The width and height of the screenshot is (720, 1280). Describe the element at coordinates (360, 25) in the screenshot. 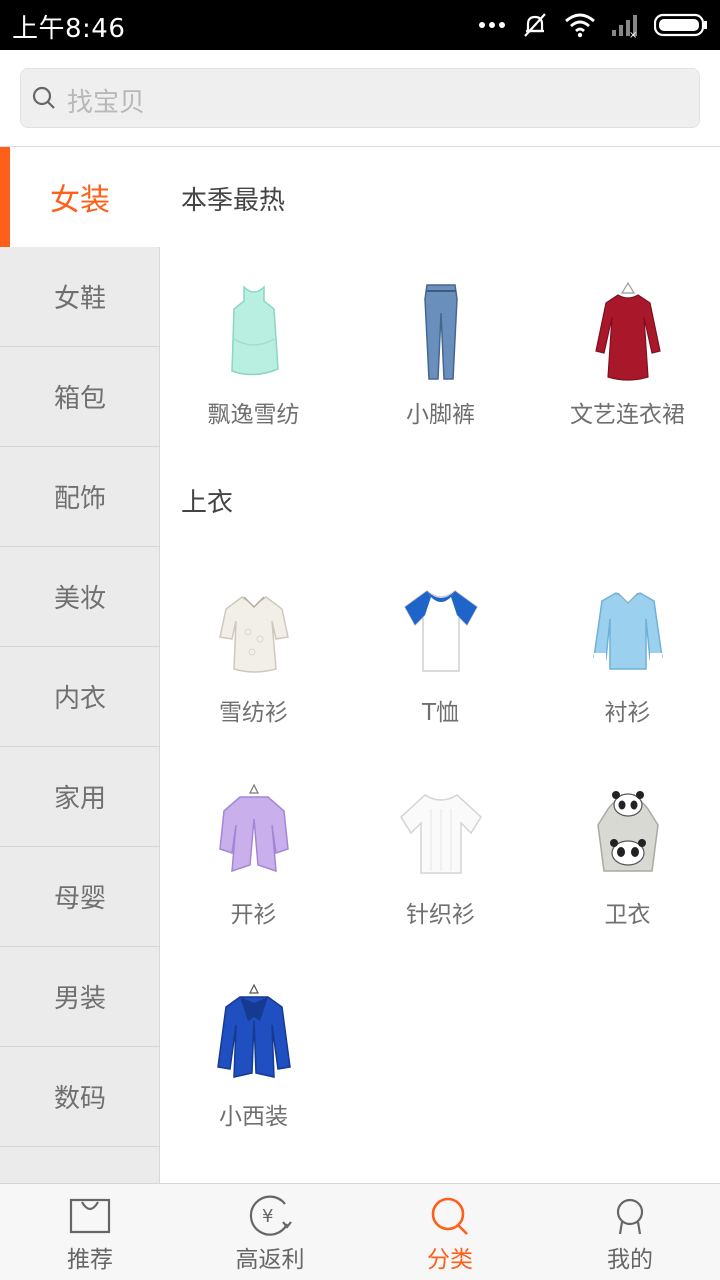

I see `status-bar: 上午8:46 ×` at that location.